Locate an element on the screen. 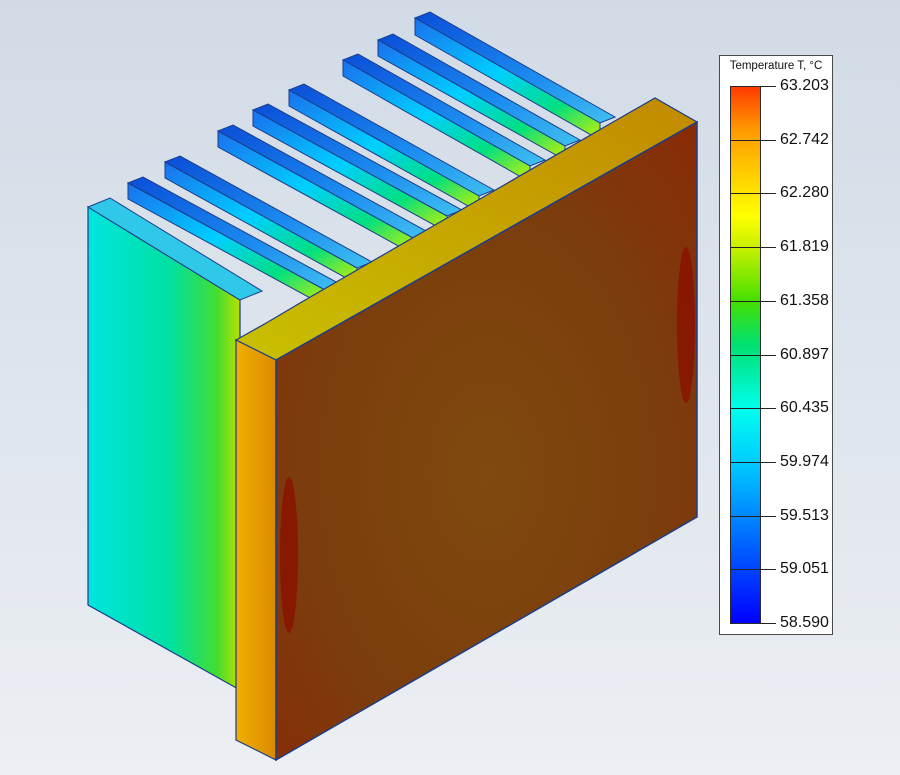 The width and height of the screenshot is (900, 775). legend-tick-label: 59.974 is located at coordinates (804, 461).